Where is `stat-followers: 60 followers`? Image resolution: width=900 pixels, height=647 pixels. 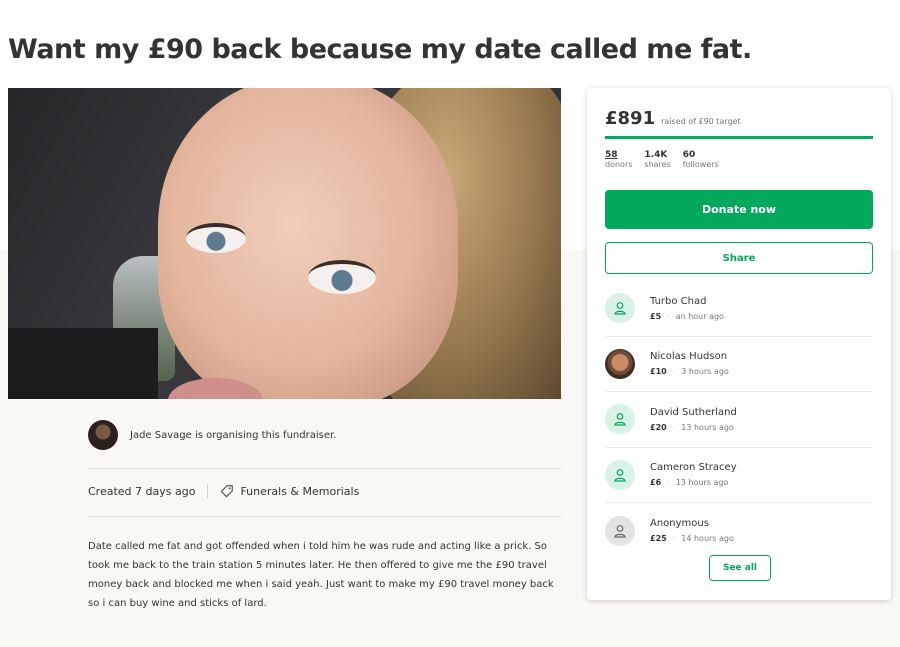
stat-followers: 60 followers is located at coordinates (701, 159).